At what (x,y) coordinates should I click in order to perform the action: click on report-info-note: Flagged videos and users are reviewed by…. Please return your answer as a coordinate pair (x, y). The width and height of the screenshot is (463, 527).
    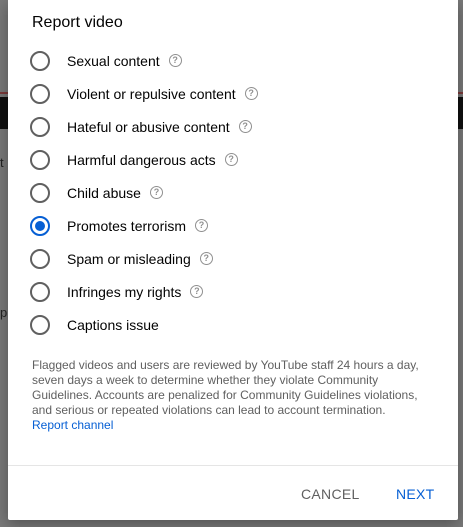
    Looking at the image, I should click on (232, 395).